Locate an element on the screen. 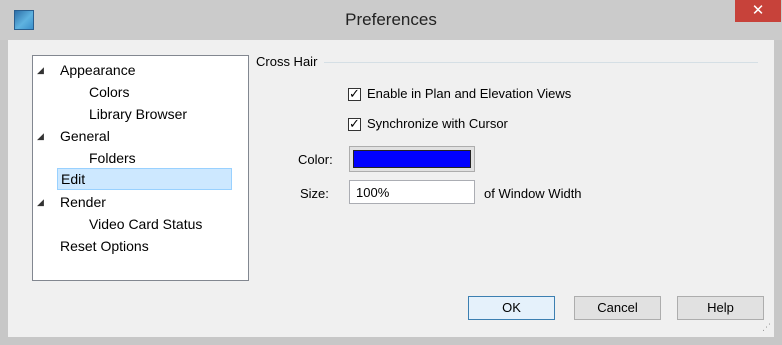  tree-item-label: Colors is located at coordinates (109, 92).